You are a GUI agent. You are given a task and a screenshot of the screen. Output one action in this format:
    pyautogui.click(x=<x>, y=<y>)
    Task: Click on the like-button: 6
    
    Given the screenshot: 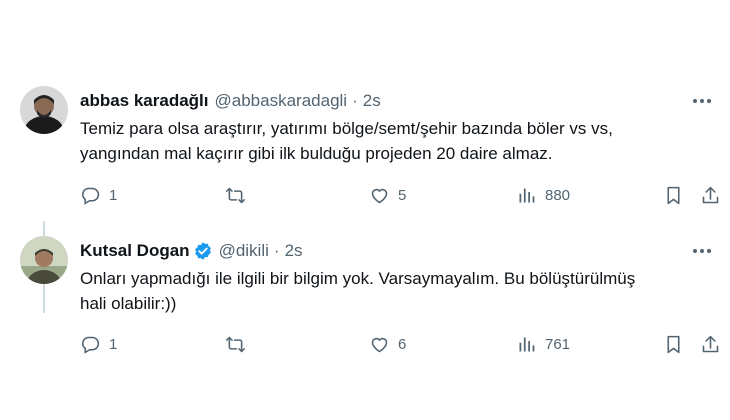 What is the action you would take?
    pyautogui.click(x=387, y=344)
    